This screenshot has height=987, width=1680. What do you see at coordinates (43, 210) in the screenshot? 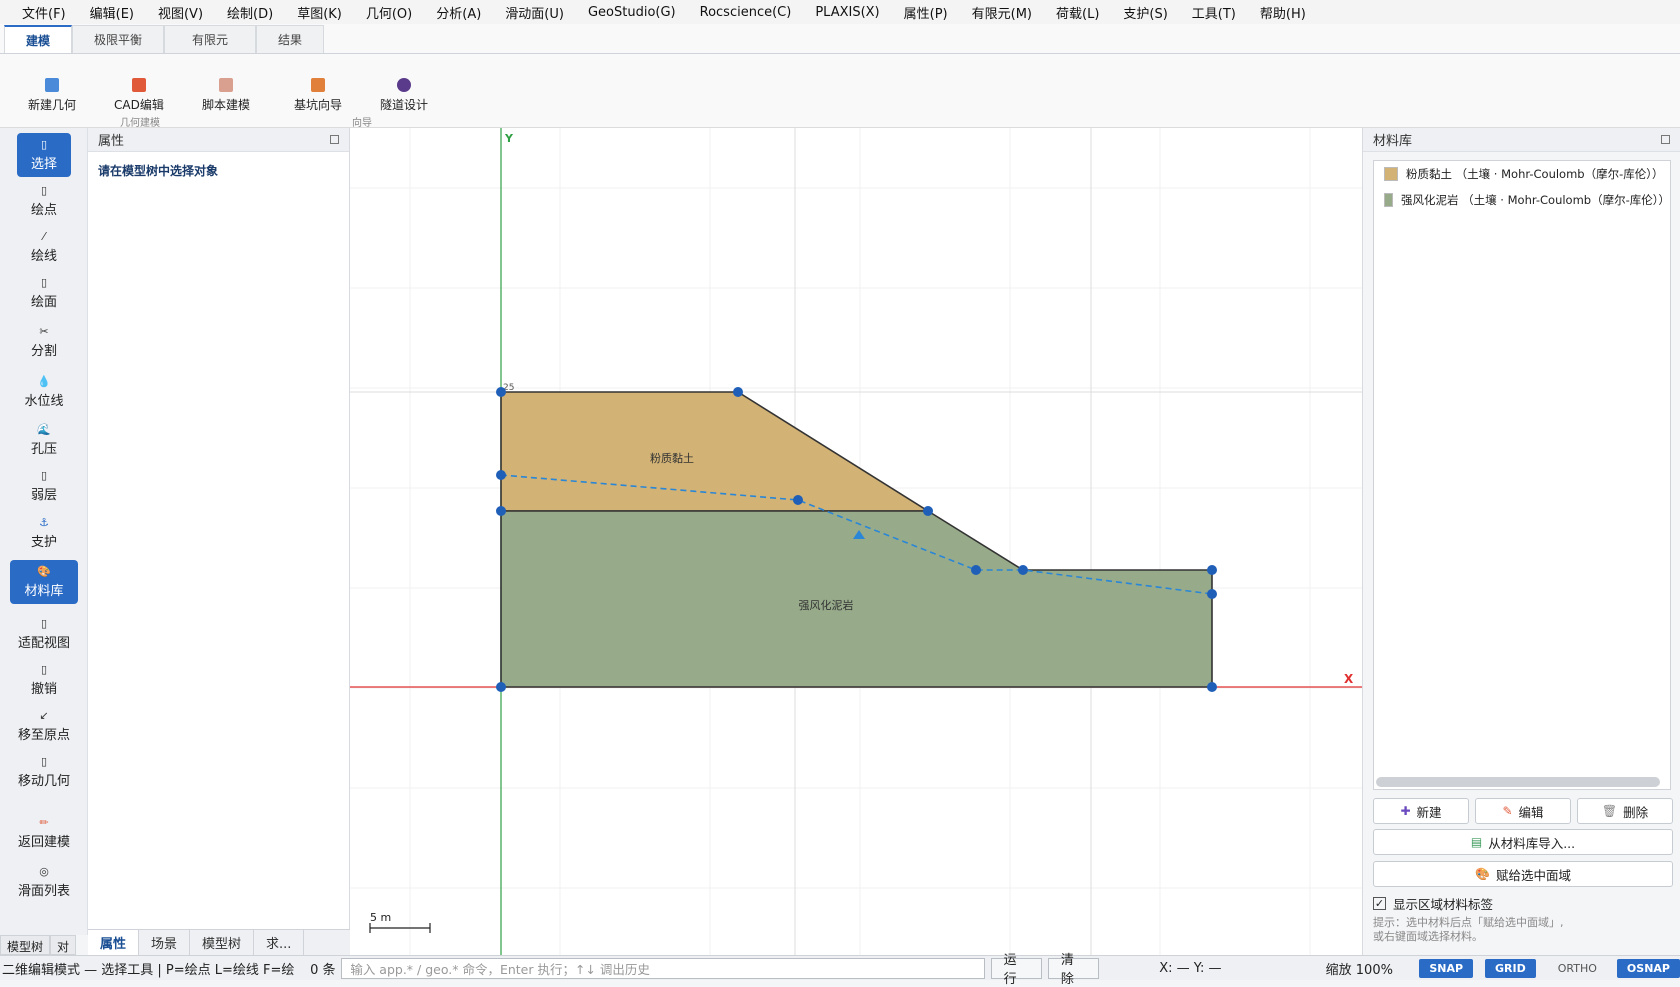
I see `tool-draw-point-label: 绘点` at bounding box center [43, 210].